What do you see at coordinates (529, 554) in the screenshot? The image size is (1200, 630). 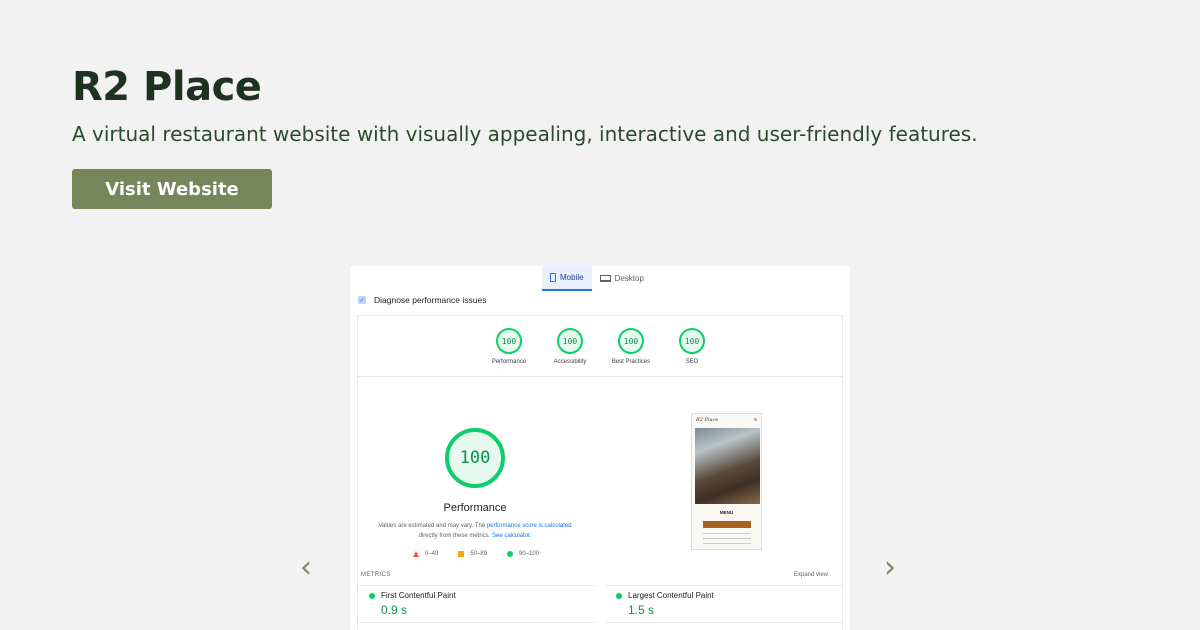 I see `legend-pass-range: 90–100` at bounding box center [529, 554].